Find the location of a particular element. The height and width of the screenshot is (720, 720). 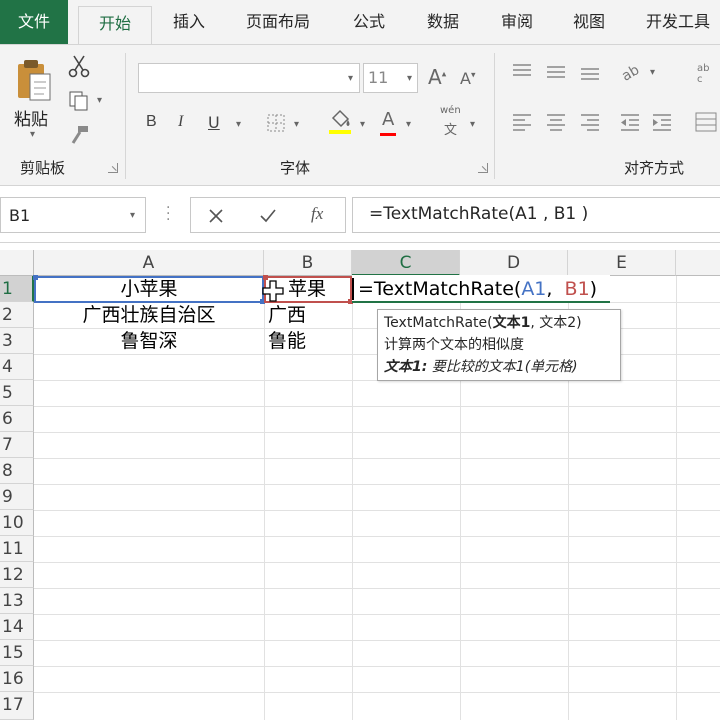

move-cursor-icon is located at coordinates (273, 291).